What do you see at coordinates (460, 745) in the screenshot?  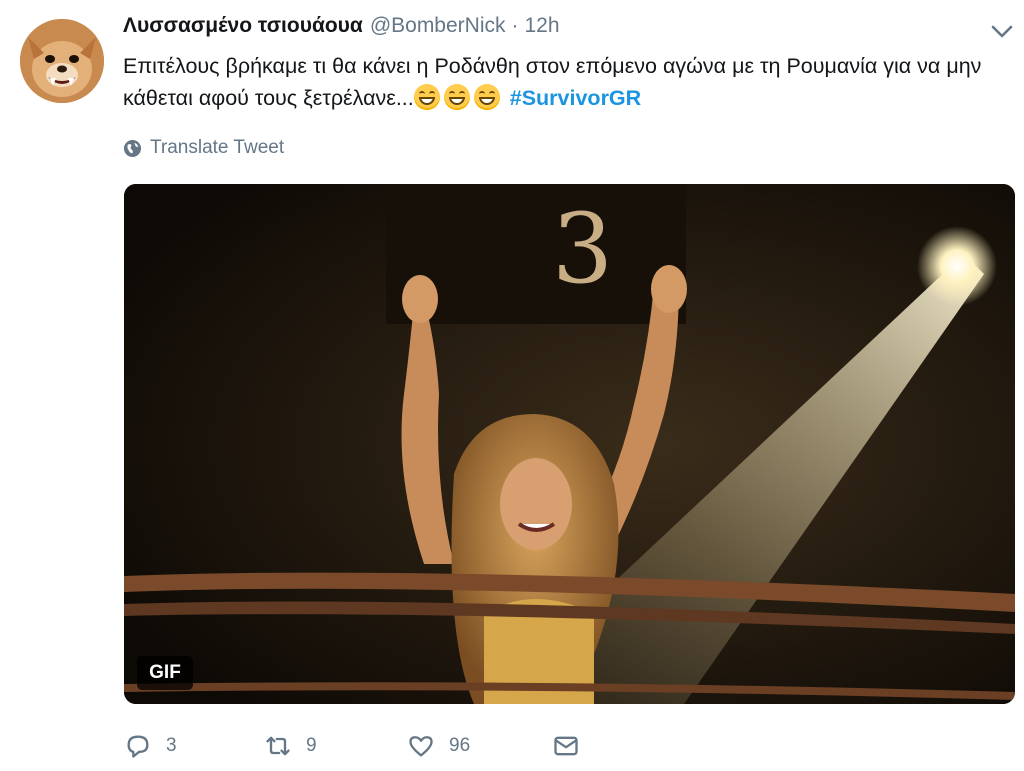 I see `like-count: 96` at bounding box center [460, 745].